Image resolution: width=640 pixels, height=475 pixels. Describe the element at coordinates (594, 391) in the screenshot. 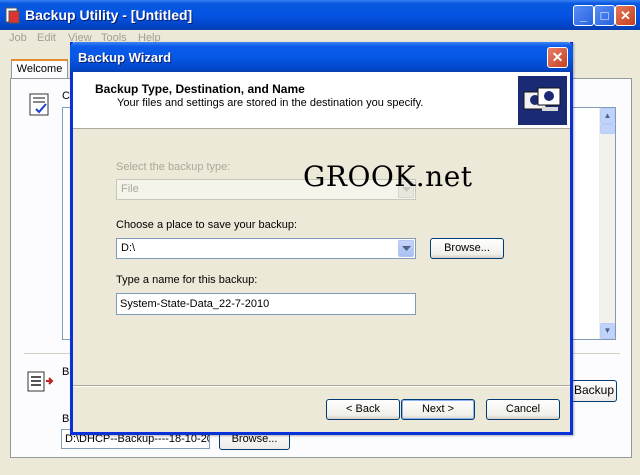

I see `start-backup-button: Backup` at that location.